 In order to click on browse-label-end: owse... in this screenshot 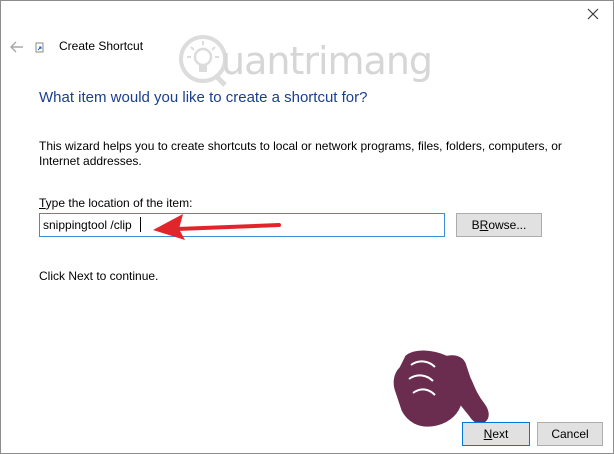, I will do `click(507, 225)`.